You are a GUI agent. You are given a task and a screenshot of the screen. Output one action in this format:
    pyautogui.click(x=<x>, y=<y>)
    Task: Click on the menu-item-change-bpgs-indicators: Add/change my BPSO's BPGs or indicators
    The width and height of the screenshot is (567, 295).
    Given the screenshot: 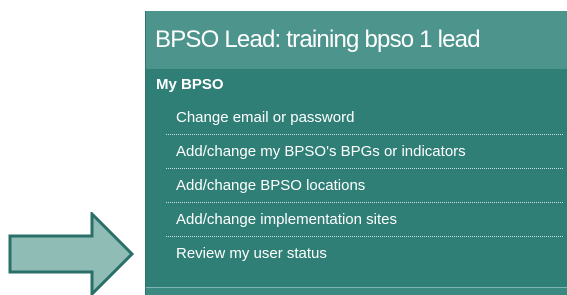 What is the action you would take?
    pyautogui.click(x=364, y=152)
    